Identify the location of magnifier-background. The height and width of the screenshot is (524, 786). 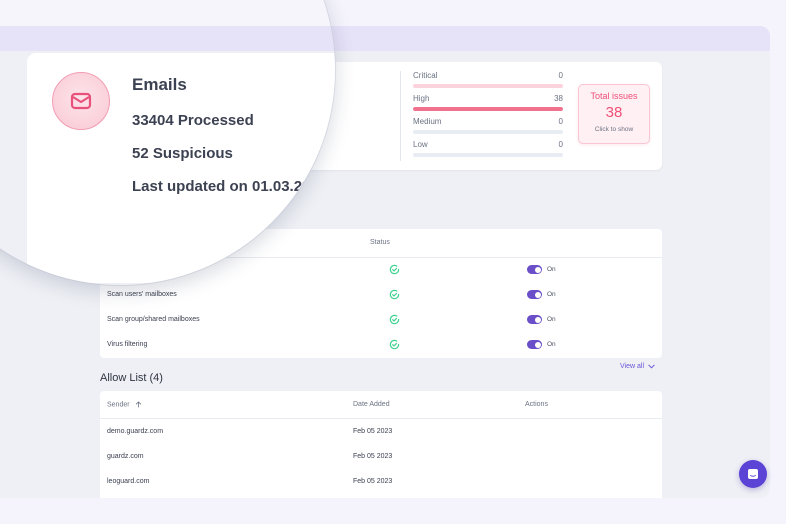
(167, 13).